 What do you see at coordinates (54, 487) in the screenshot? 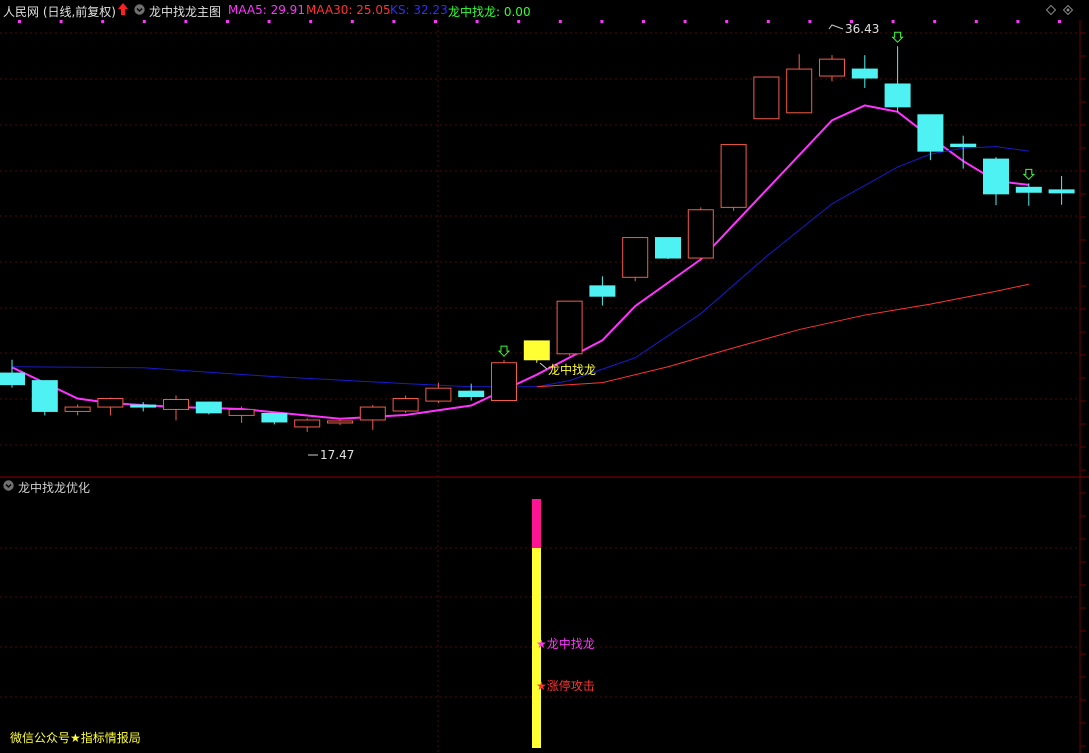
I see `sub-panel-title: 龙中找龙优化` at bounding box center [54, 487].